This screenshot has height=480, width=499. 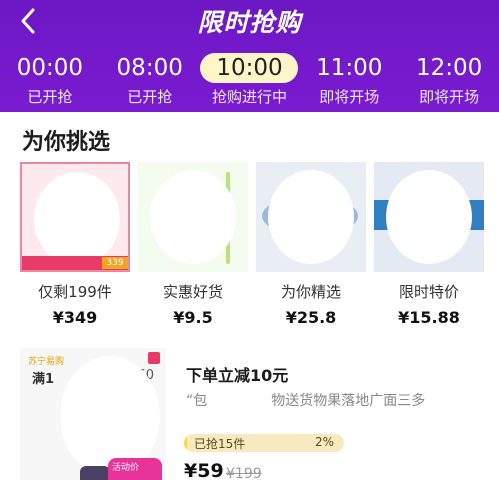 What do you see at coordinates (310, 292) in the screenshot?
I see `pick-label: 为你精选` at bounding box center [310, 292].